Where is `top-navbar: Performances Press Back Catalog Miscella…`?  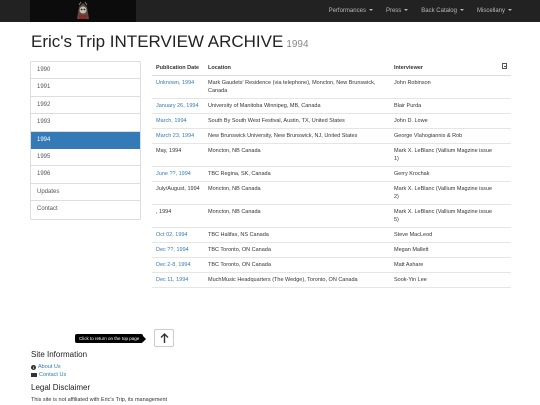
top-navbar: Performances Press Back Catalog Miscella… is located at coordinates (270, 11).